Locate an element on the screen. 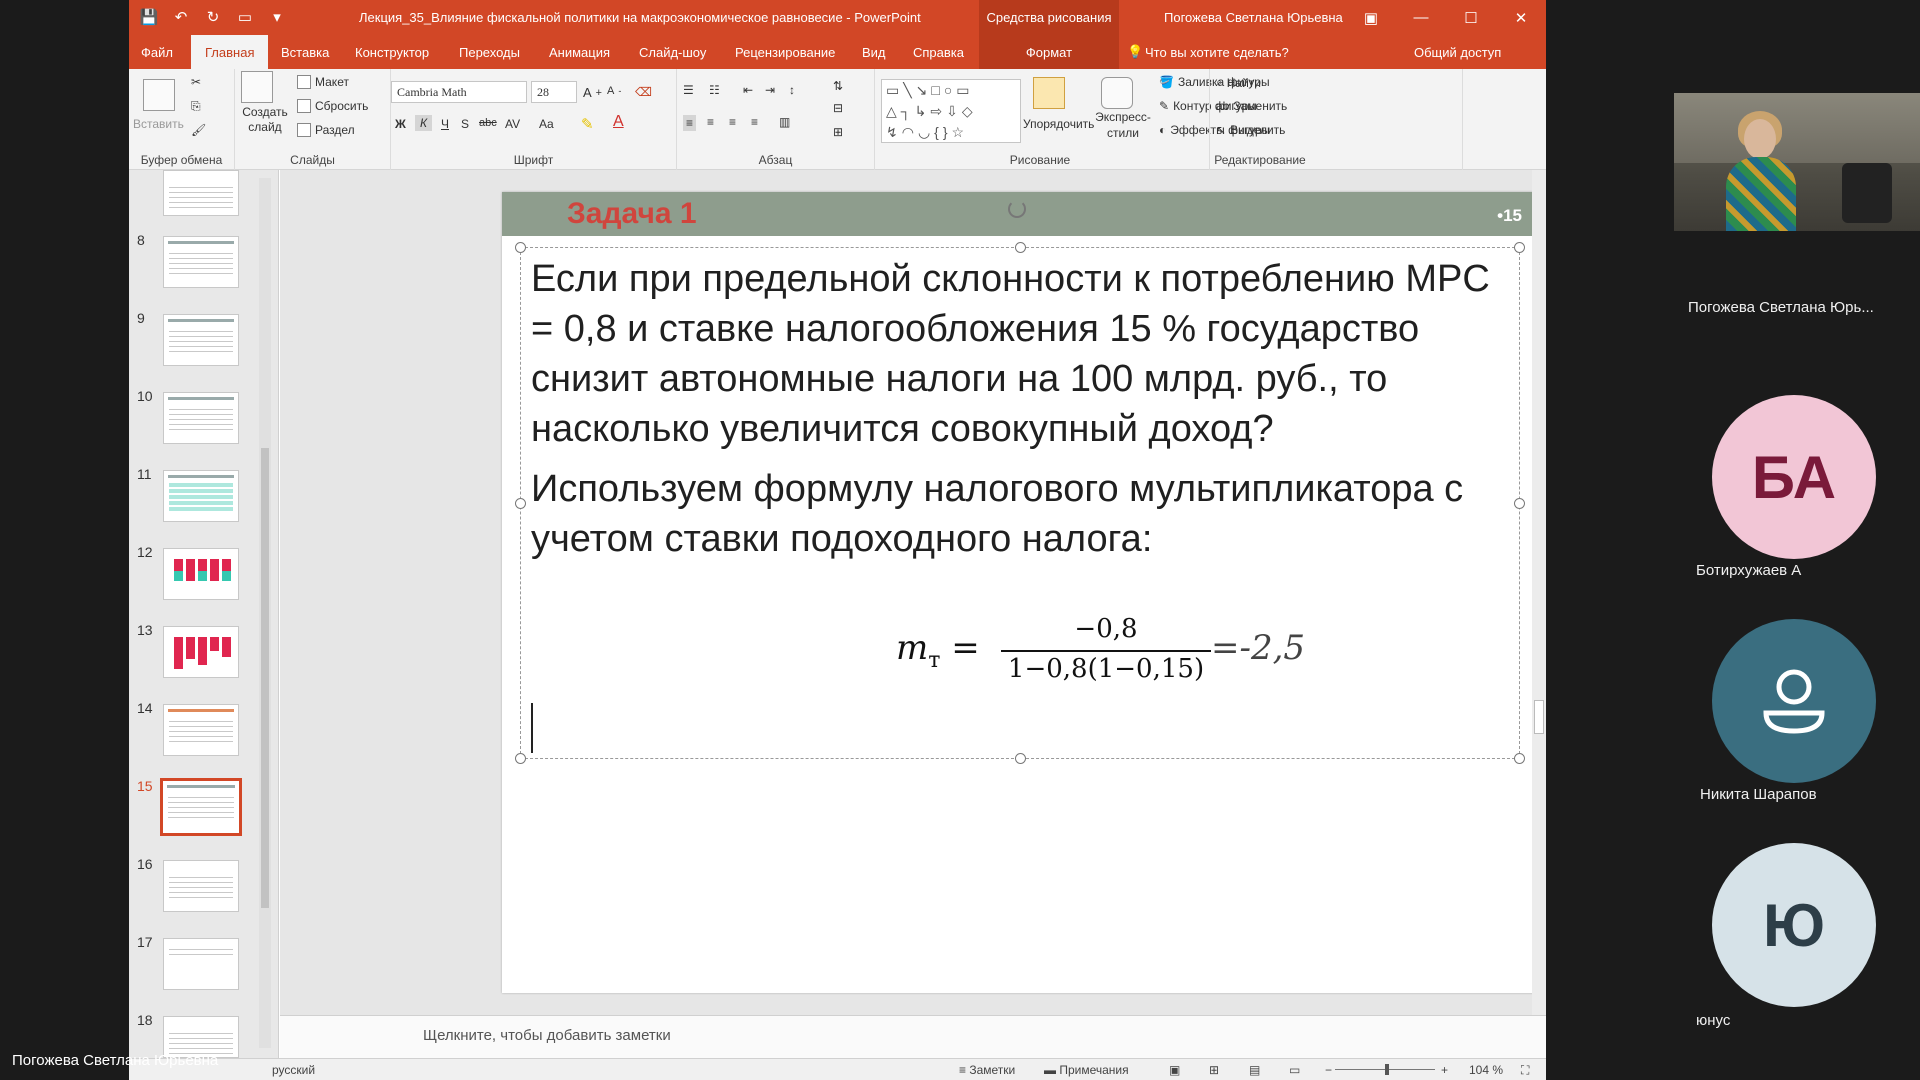  redo-icon: ↻ is located at coordinates (213, 17).